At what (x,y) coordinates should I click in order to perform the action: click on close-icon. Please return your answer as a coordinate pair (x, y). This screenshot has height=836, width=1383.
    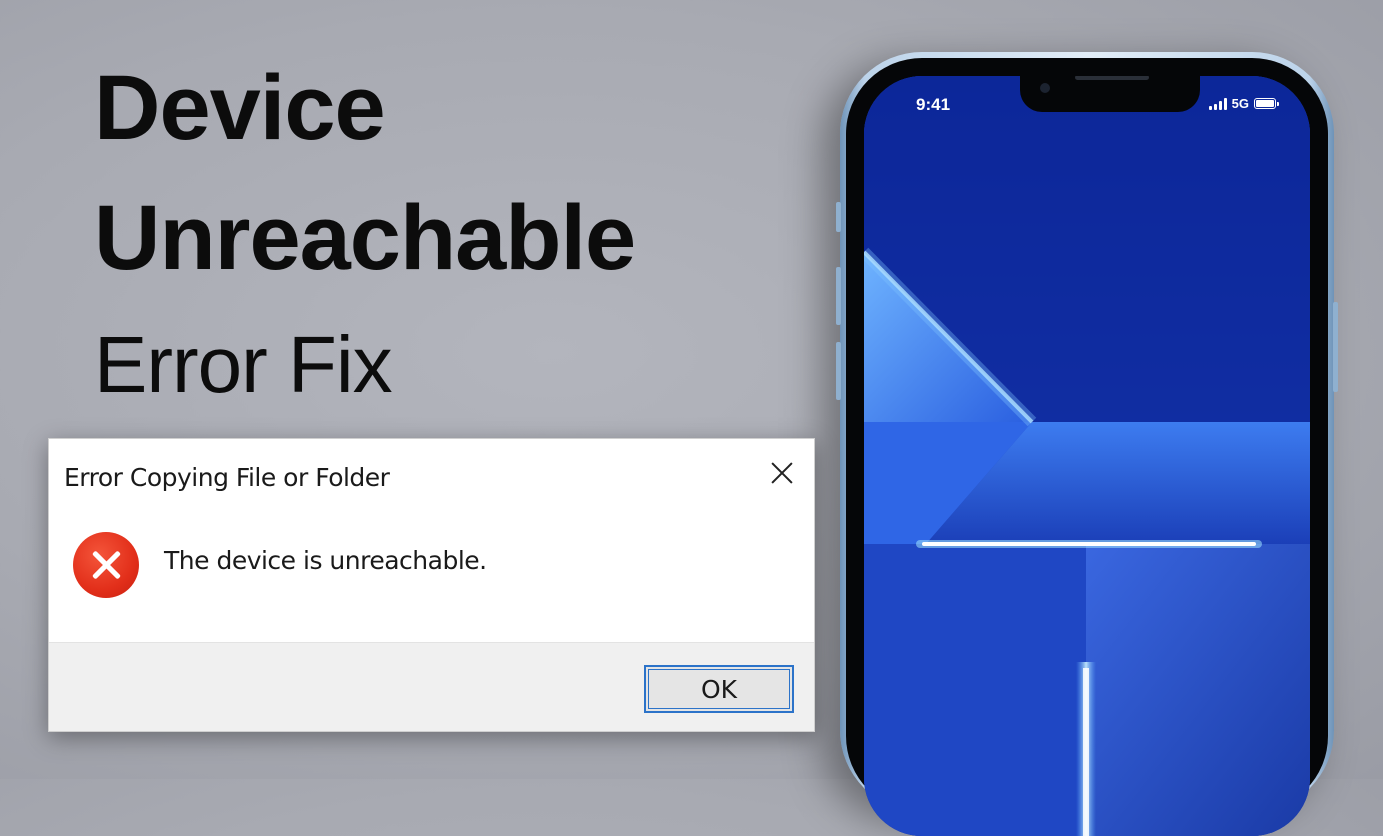
    Looking at the image, I should click on (782, 473).